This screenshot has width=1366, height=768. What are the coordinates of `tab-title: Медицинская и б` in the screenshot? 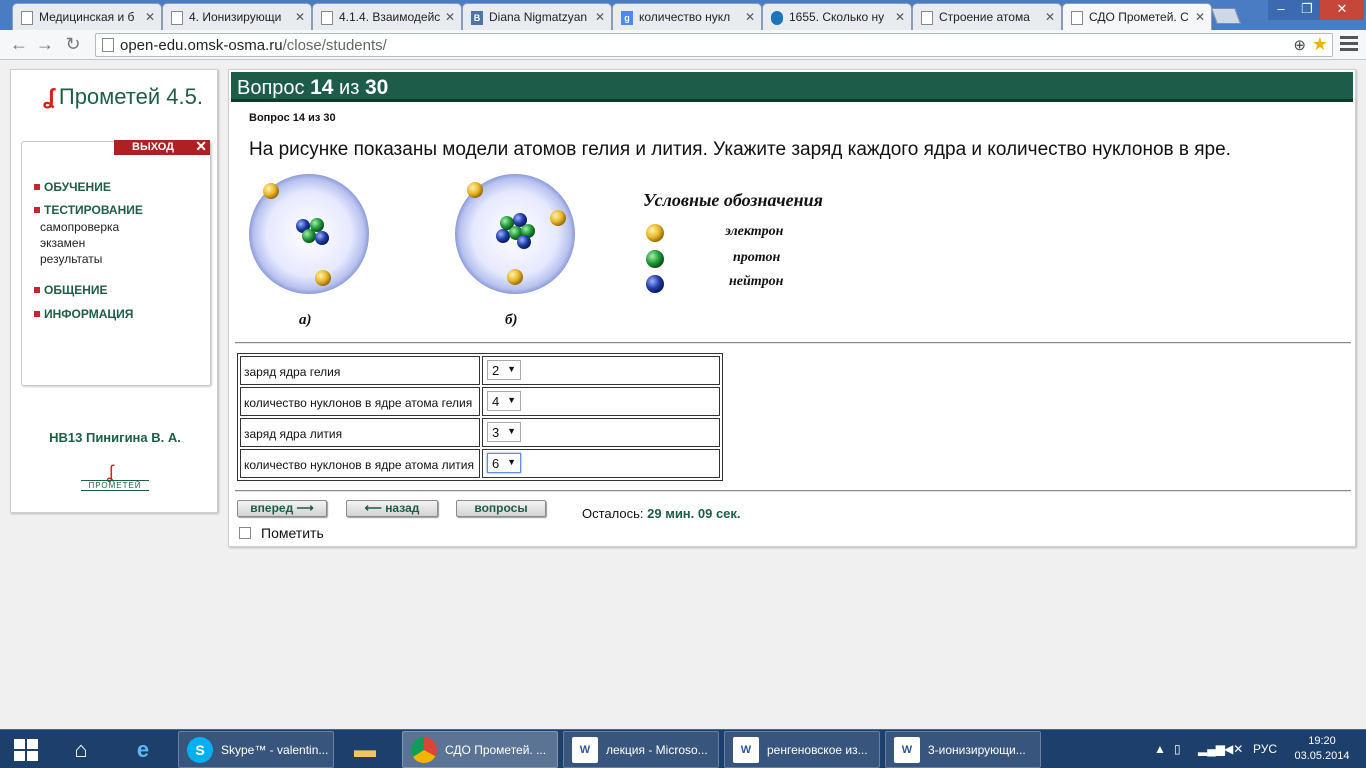 It's located at (87, 17).